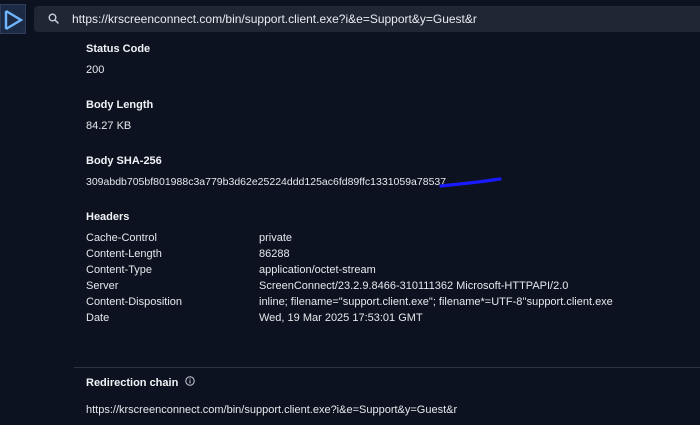 The image size is (700, 425). I want to click on status-code-value: 200, so click(95, 70).